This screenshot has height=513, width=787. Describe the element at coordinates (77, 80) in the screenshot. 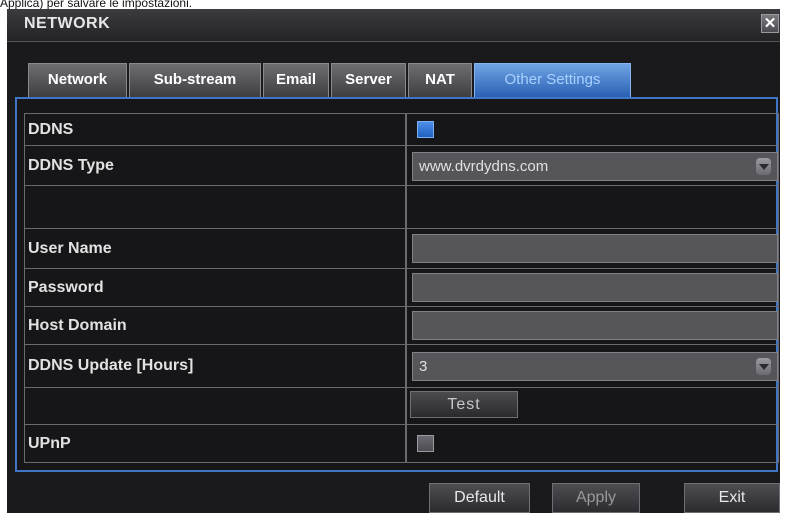

I see `tab-network: Network` at that location.